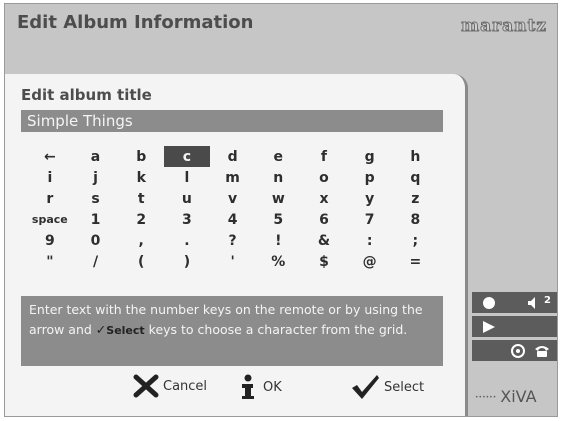 This screenshot has width=562, height=421. Describe the element at coordinates (324, 198) in the screenshot. I see `character-key: x` at that location.